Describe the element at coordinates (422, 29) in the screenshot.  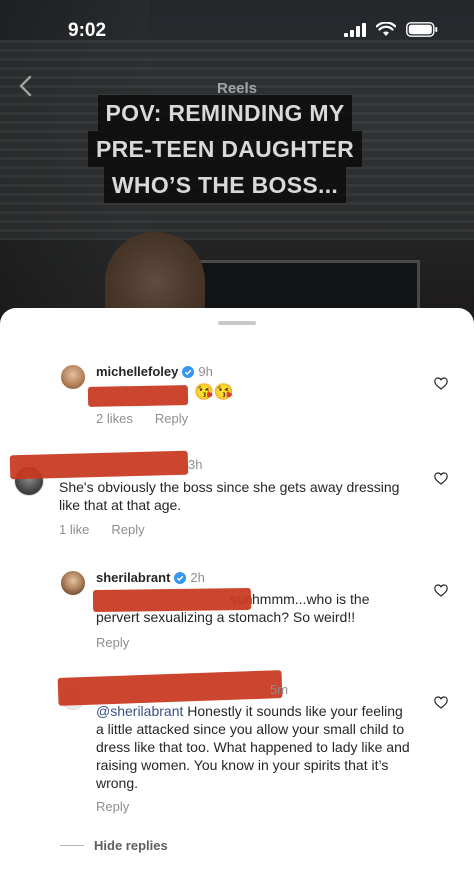
I see `battery-icon` at that location.